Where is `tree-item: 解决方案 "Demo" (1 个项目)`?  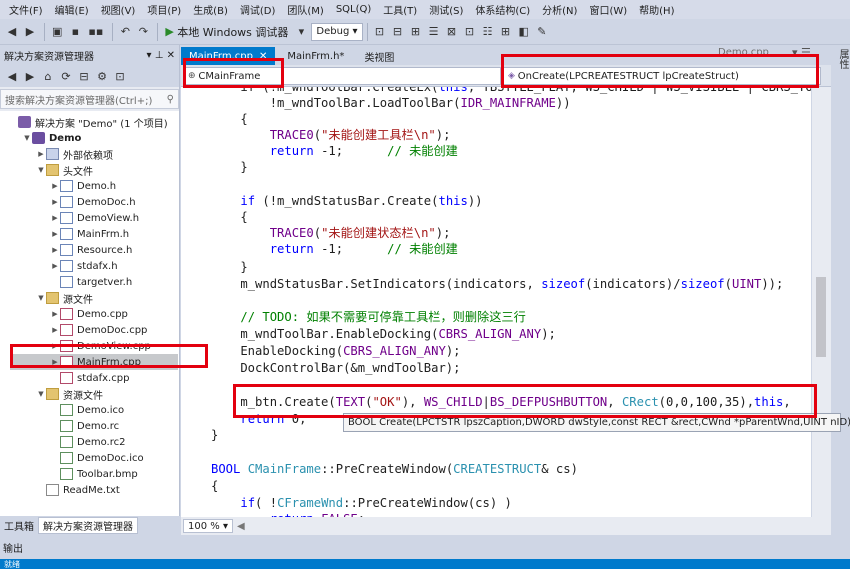 tree-item: 解决方案 "Demo" (1 个项目) is located at coordinates (88, 122).